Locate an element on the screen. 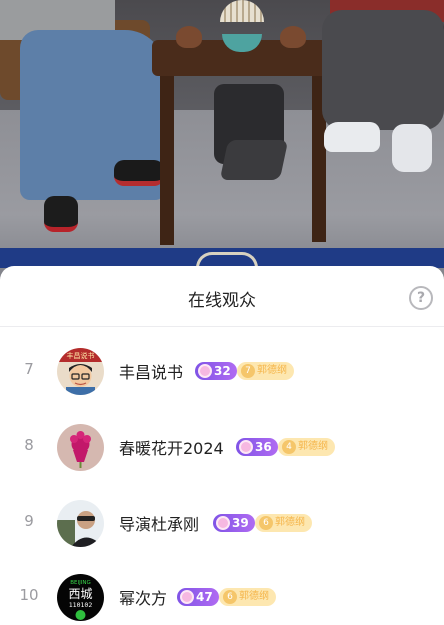 This screenshot has height=625, width=444. fan-club-badge: 7 郭德纲 is located at coordinates (265, 371).